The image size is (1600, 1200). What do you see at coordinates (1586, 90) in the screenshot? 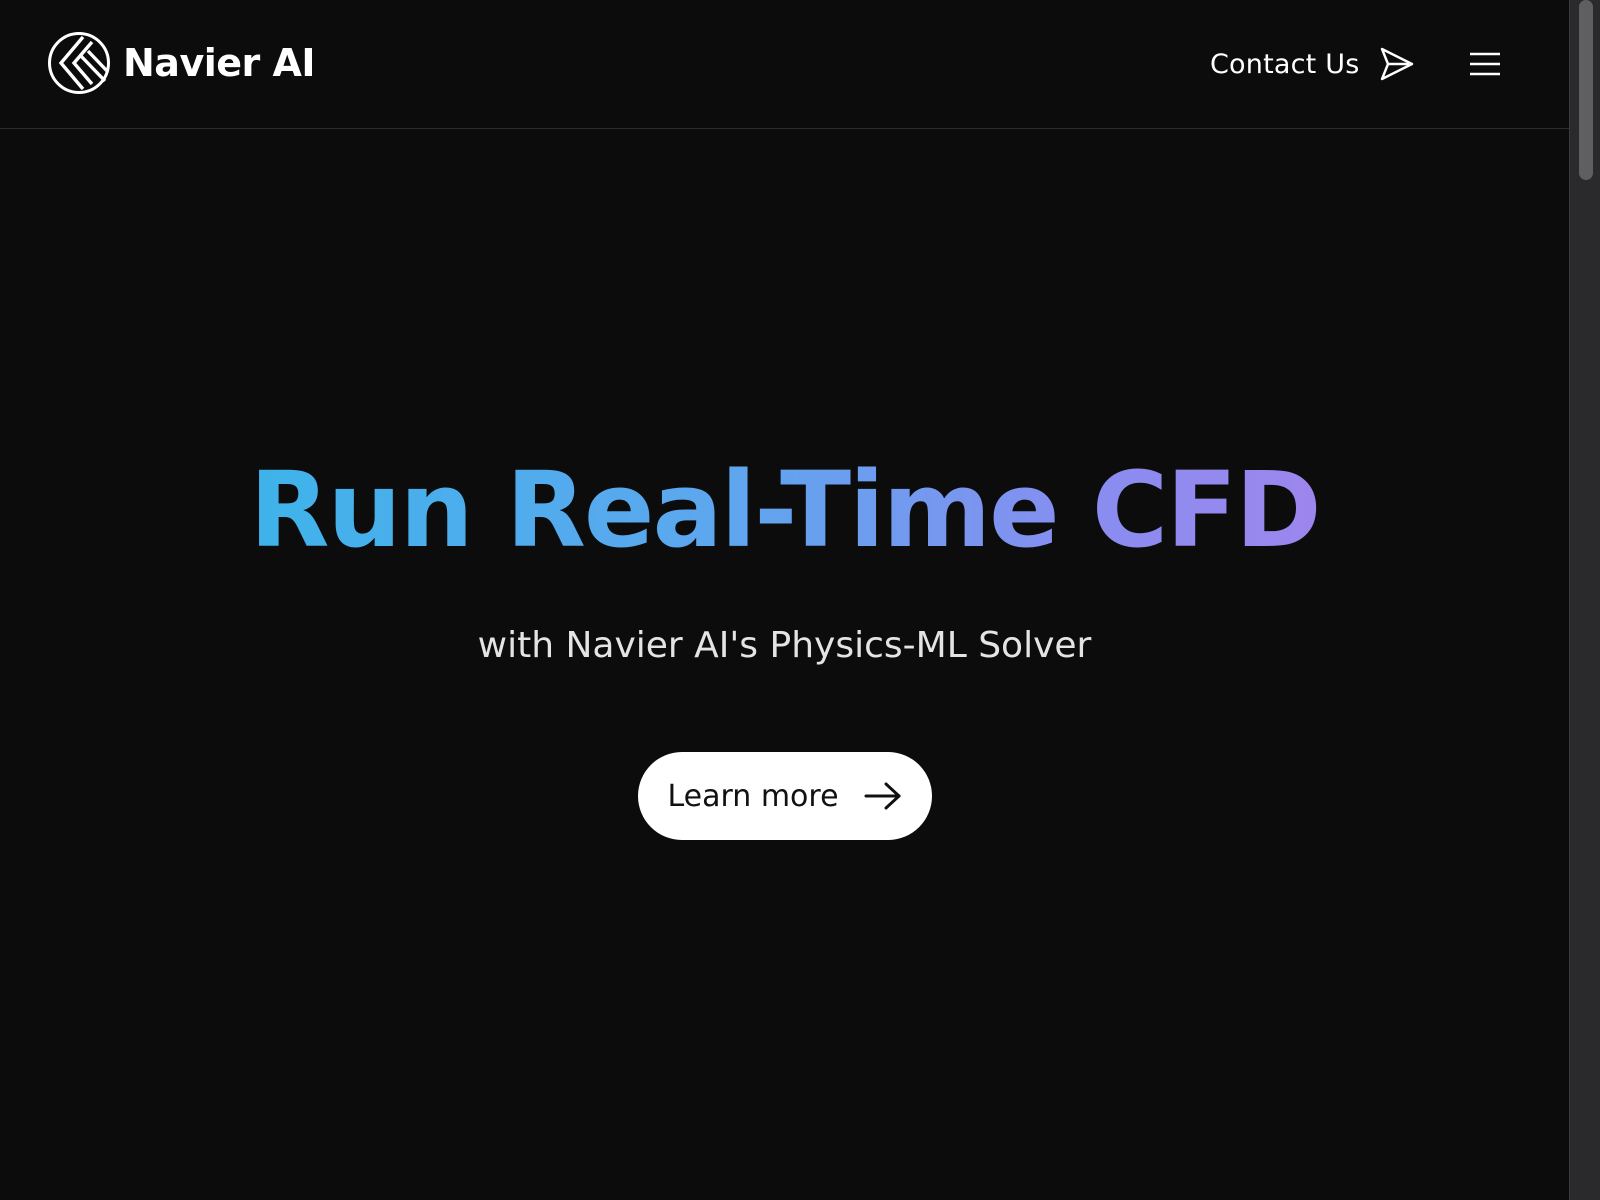
I see `scrollbar-thumb` at bounding box center [1586, 90].